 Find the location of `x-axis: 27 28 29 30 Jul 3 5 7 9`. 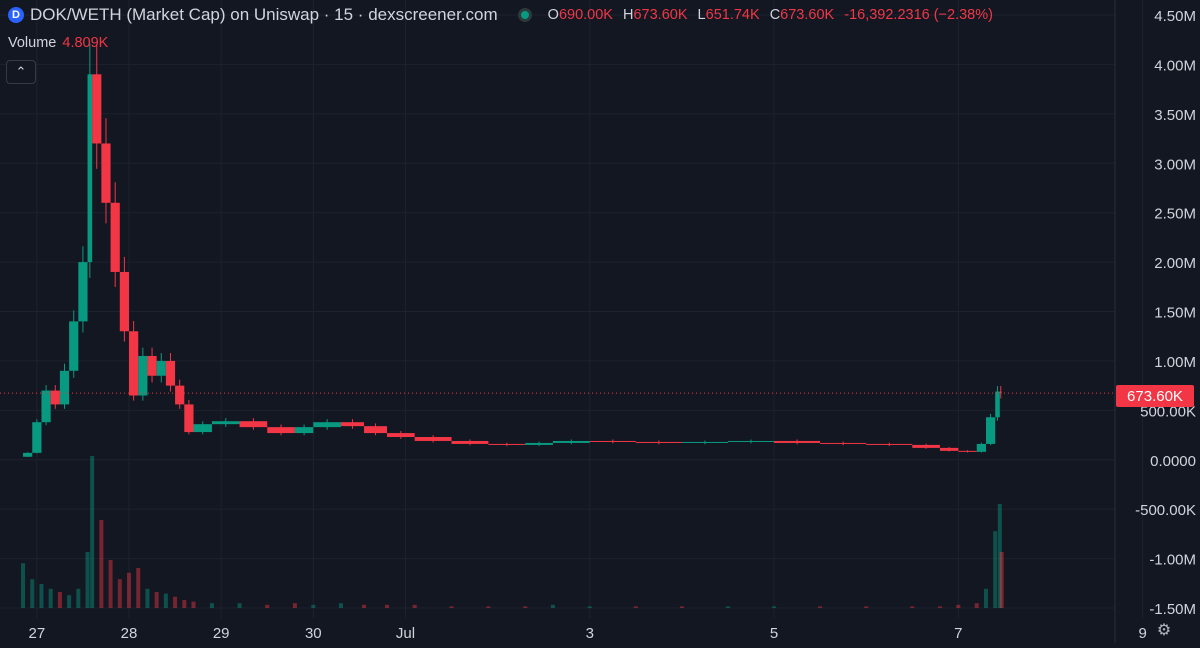

x-axis: 27 28 29 30 Jul 3 5 7 9 is located at coordinates (588, 633).